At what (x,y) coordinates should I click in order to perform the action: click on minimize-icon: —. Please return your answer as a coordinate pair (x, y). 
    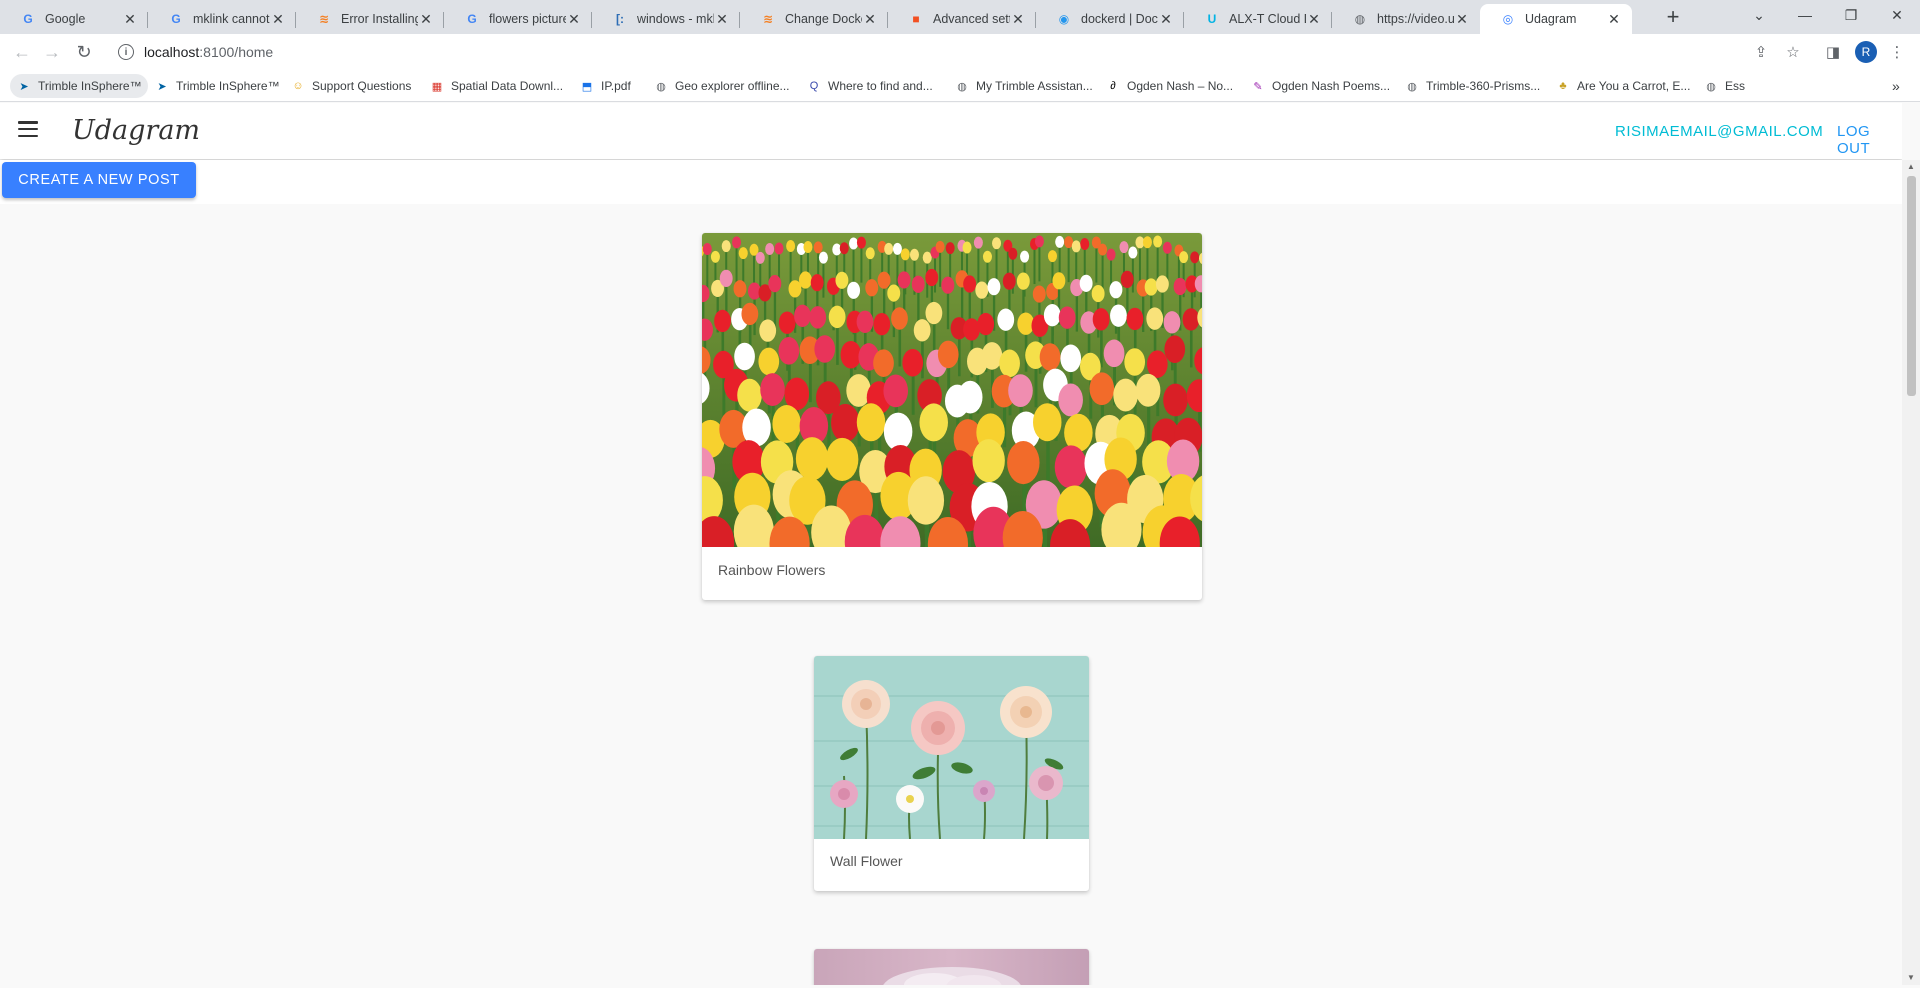
    Looking at the image, I should click on (1805, 15).